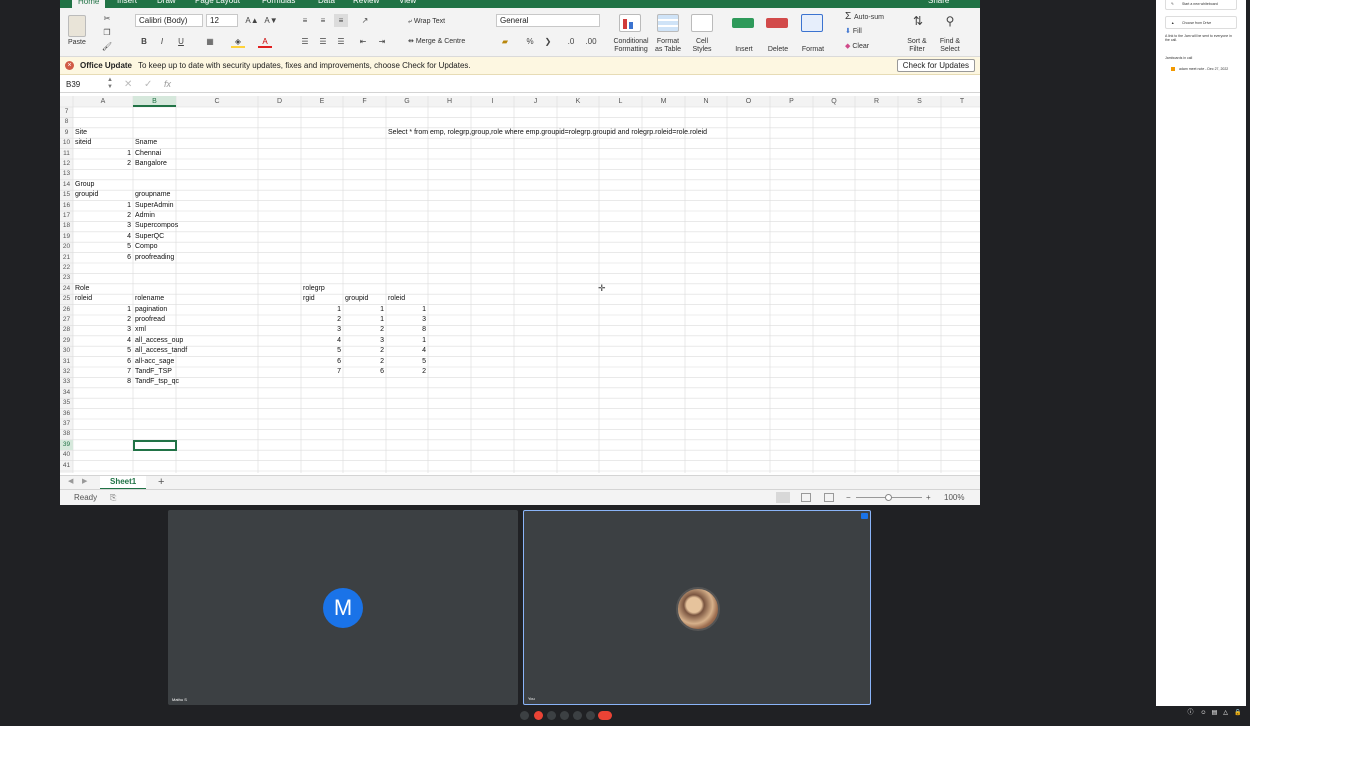 Image resolution: width=1366 pixels, height=768 pixels. Describe the element at coordinates (853, 32) in the screenshot. I see `fill-button: ⬇ Fill` at that location.